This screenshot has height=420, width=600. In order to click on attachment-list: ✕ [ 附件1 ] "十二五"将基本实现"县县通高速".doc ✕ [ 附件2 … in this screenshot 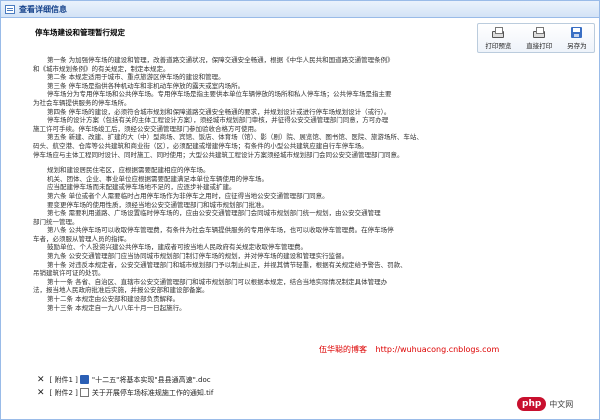, I will do `click(237, 386)`.